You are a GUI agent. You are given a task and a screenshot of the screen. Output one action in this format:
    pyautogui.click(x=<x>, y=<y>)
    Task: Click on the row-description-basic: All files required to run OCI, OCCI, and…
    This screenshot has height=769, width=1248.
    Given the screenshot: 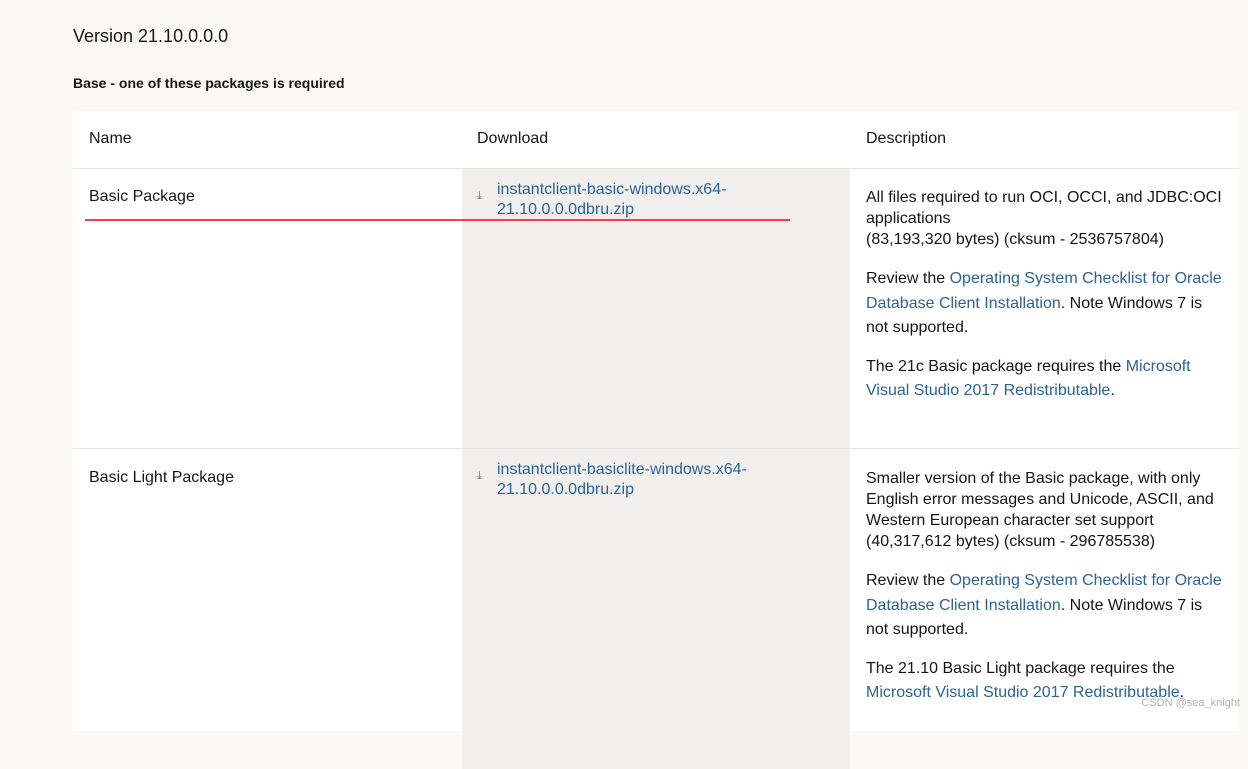 What is the action you would take?
    pyautogui.click(x=1046, y=302)
    